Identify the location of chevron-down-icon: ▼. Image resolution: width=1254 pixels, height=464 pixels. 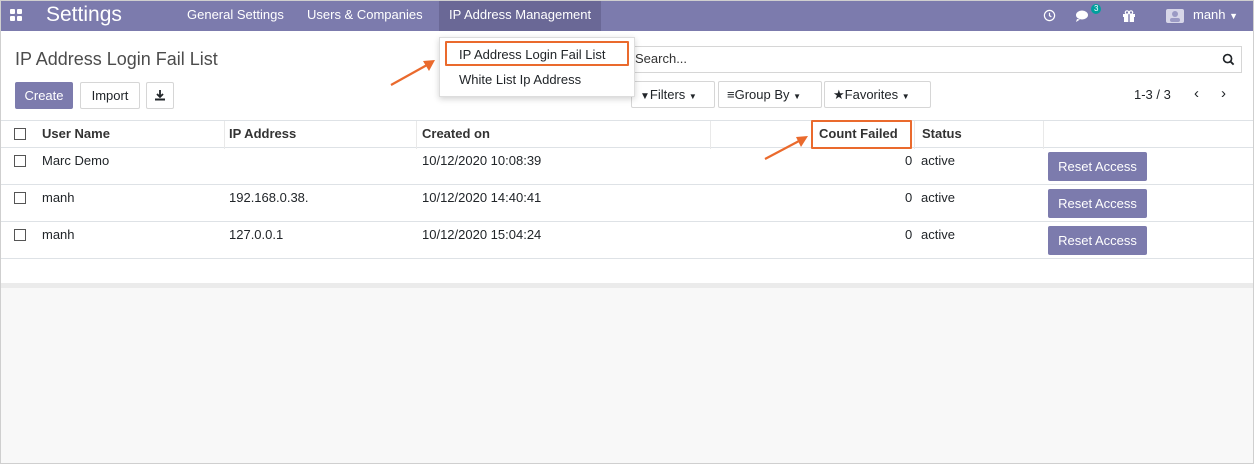
(1234, 16).